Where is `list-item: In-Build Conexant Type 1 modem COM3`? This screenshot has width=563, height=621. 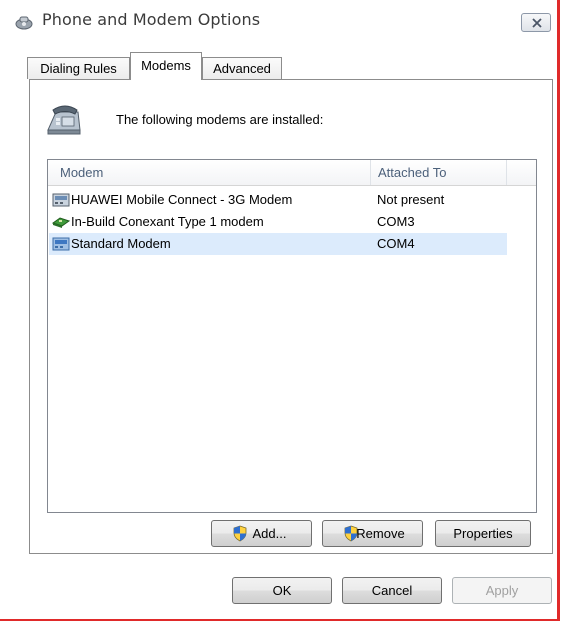
list-item: In-Build Conexant Type 1 modem COM3 is located at coordinates (278, 222).